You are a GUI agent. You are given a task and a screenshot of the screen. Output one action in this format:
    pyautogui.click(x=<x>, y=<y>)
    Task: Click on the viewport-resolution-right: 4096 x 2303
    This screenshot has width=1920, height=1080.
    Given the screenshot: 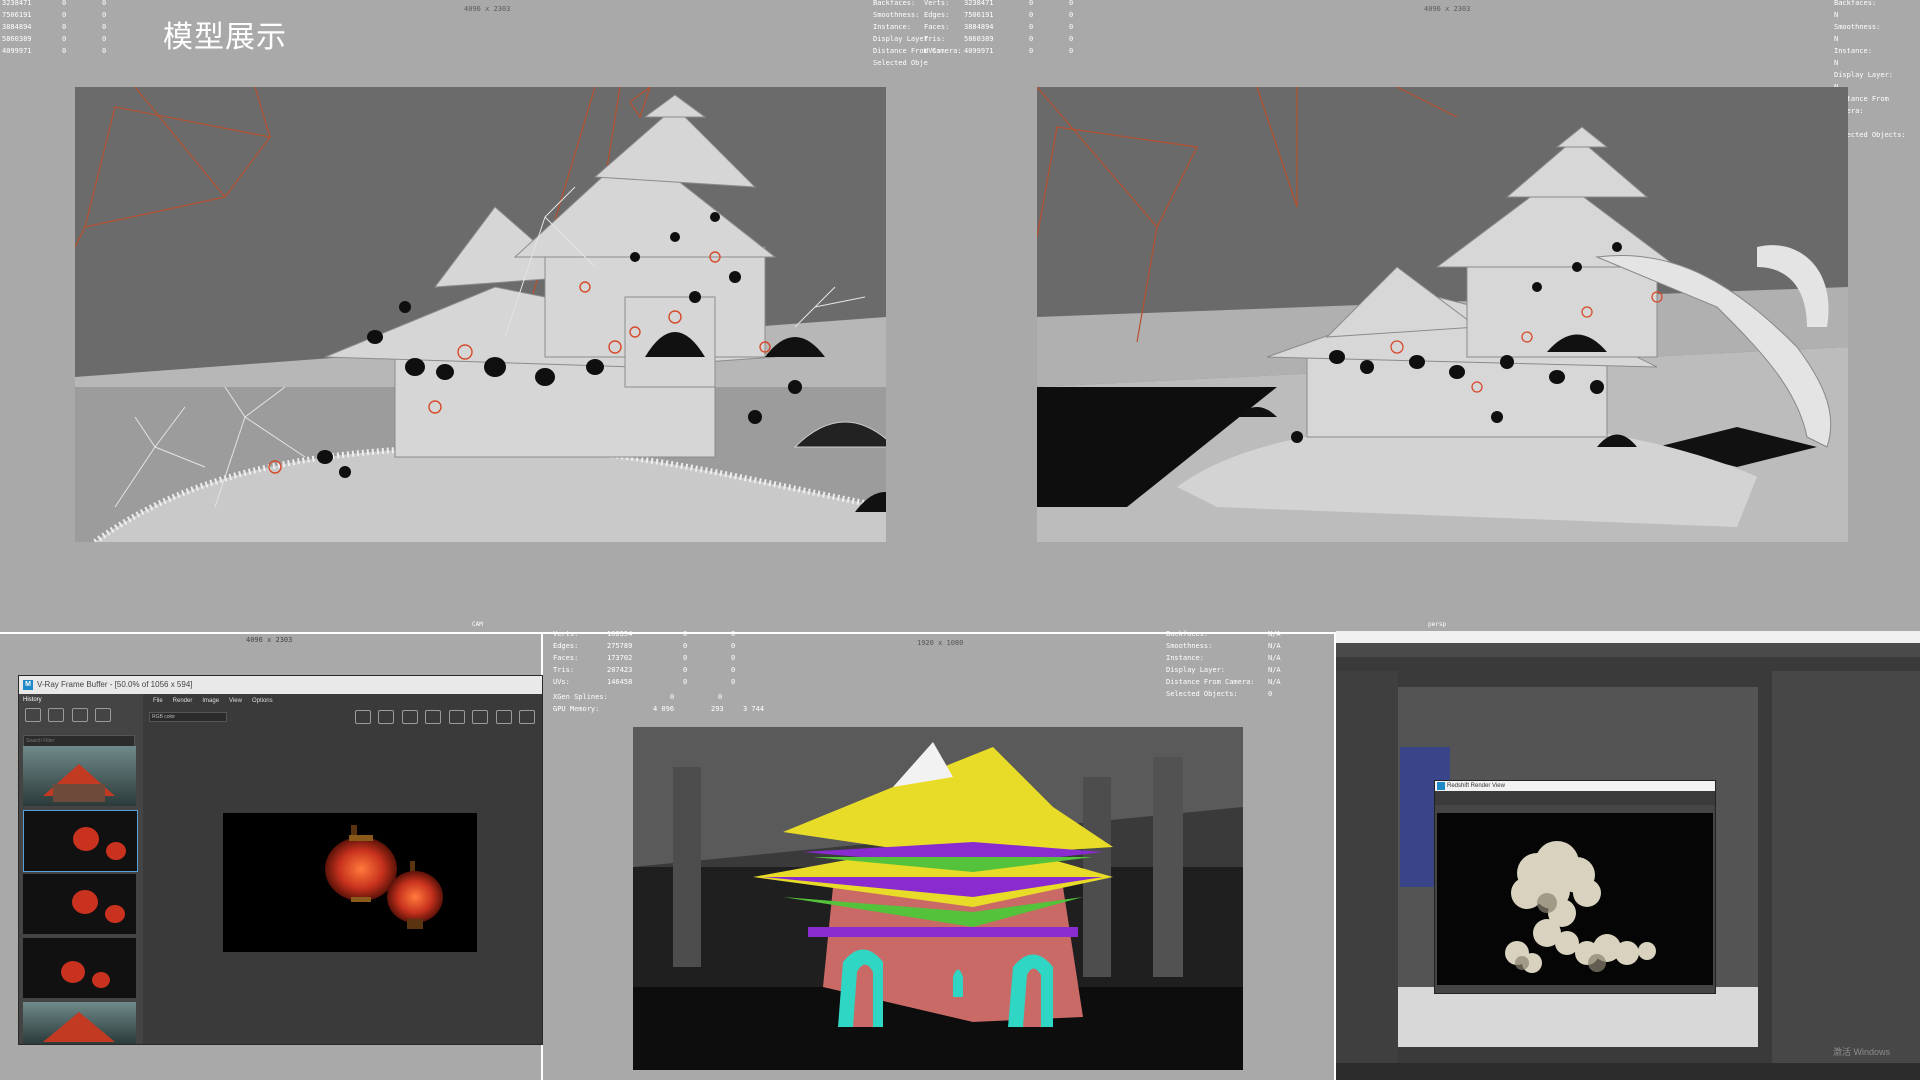 What is the action you would take?
    pyautogui.click(x=1447, y=9)
    